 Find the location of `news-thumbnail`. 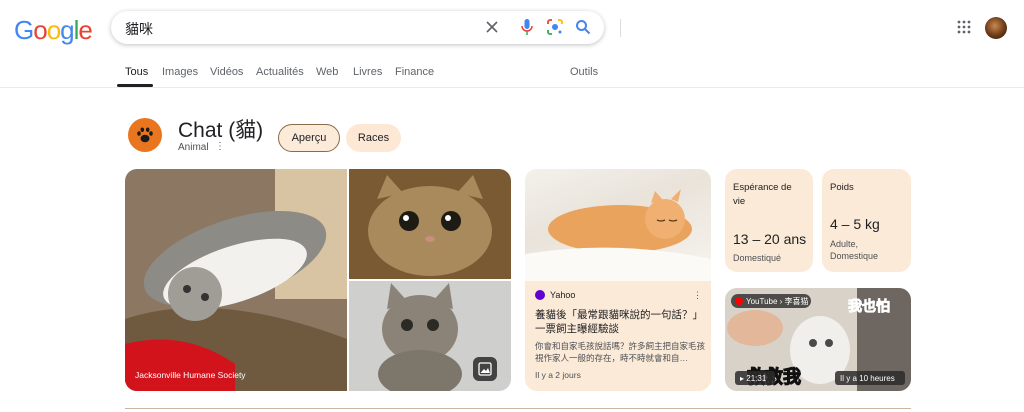

news-thumbnail is located at coordinates (618, 225).